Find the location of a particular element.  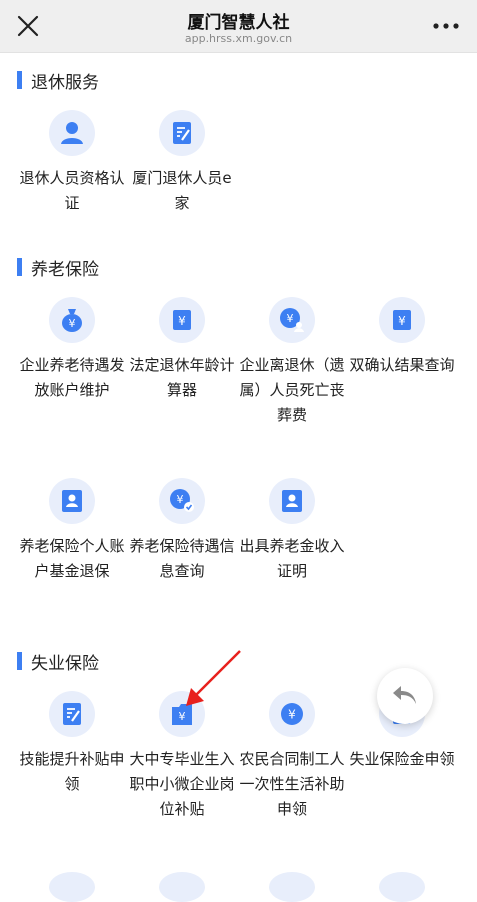

service-tile-label: 技能提升补贴申领 is located at coordinates (72, 771).